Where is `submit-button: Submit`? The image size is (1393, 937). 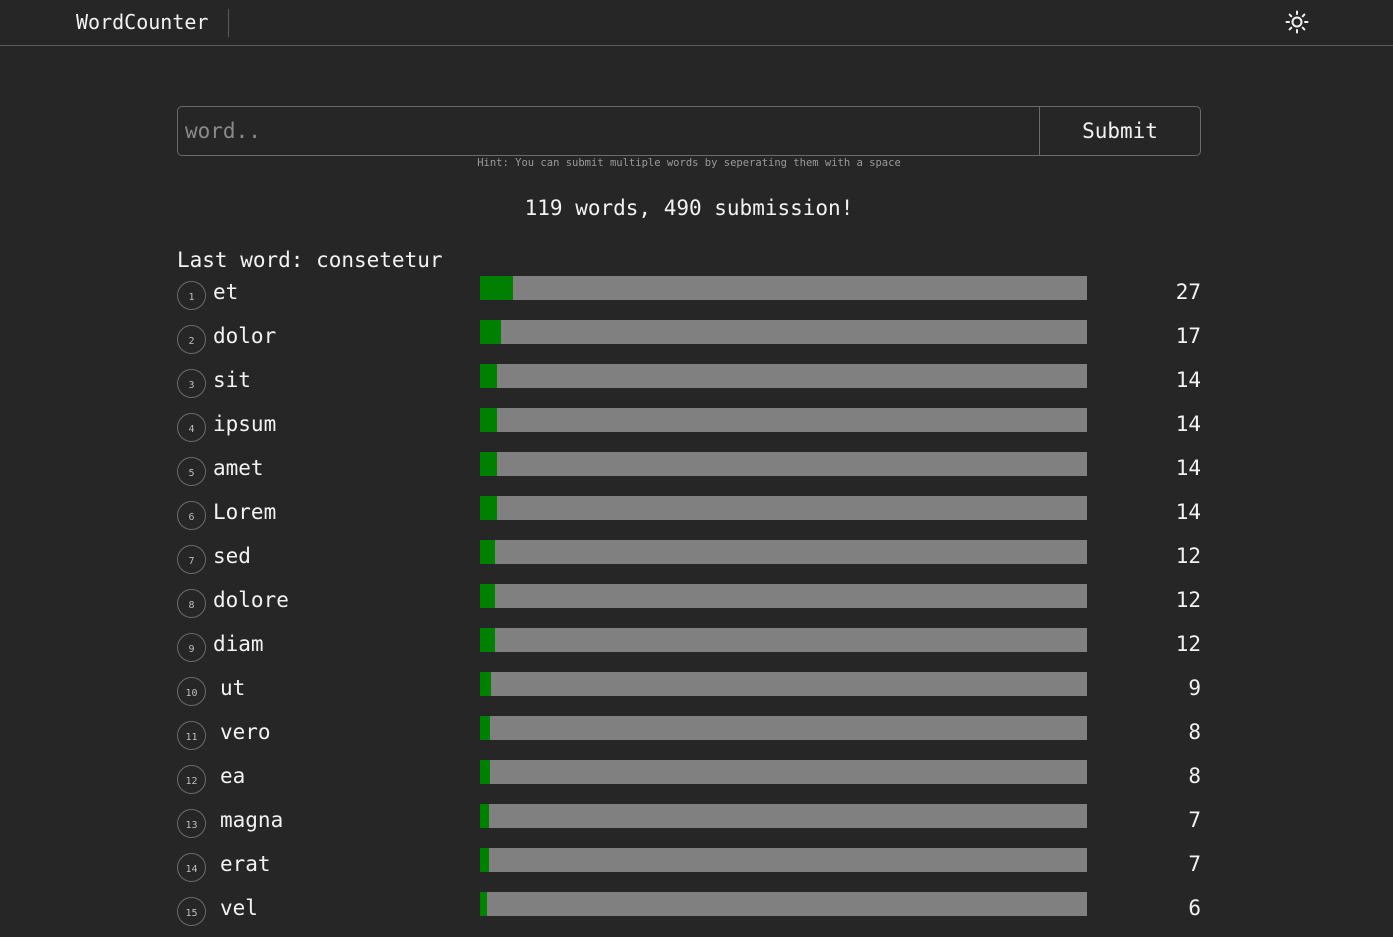
submit-button: Submit is located at coordinates (1119, 131).